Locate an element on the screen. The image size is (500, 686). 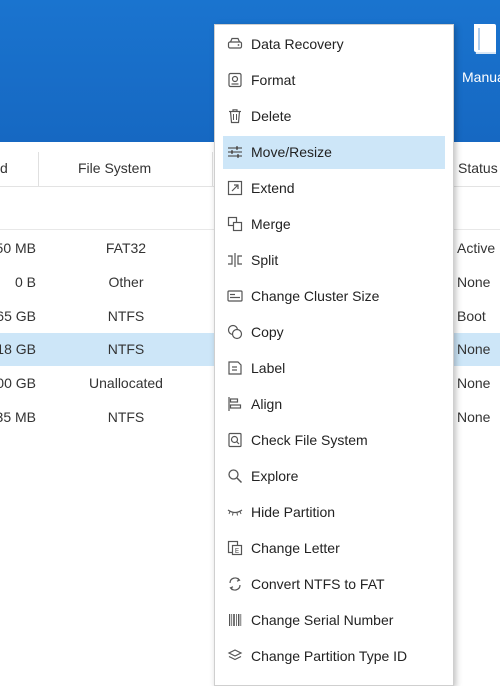
convert-icon is located at coordinates (235, 584).